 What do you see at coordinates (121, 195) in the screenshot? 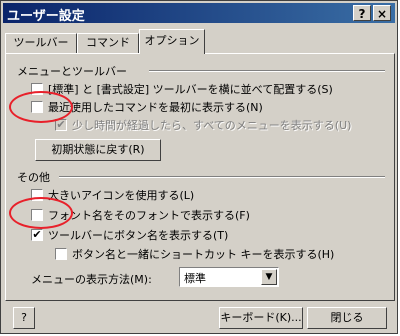
I see `checkbox-label: 大きいアイコンを使用する(L)` at bounding box center [121, 195].